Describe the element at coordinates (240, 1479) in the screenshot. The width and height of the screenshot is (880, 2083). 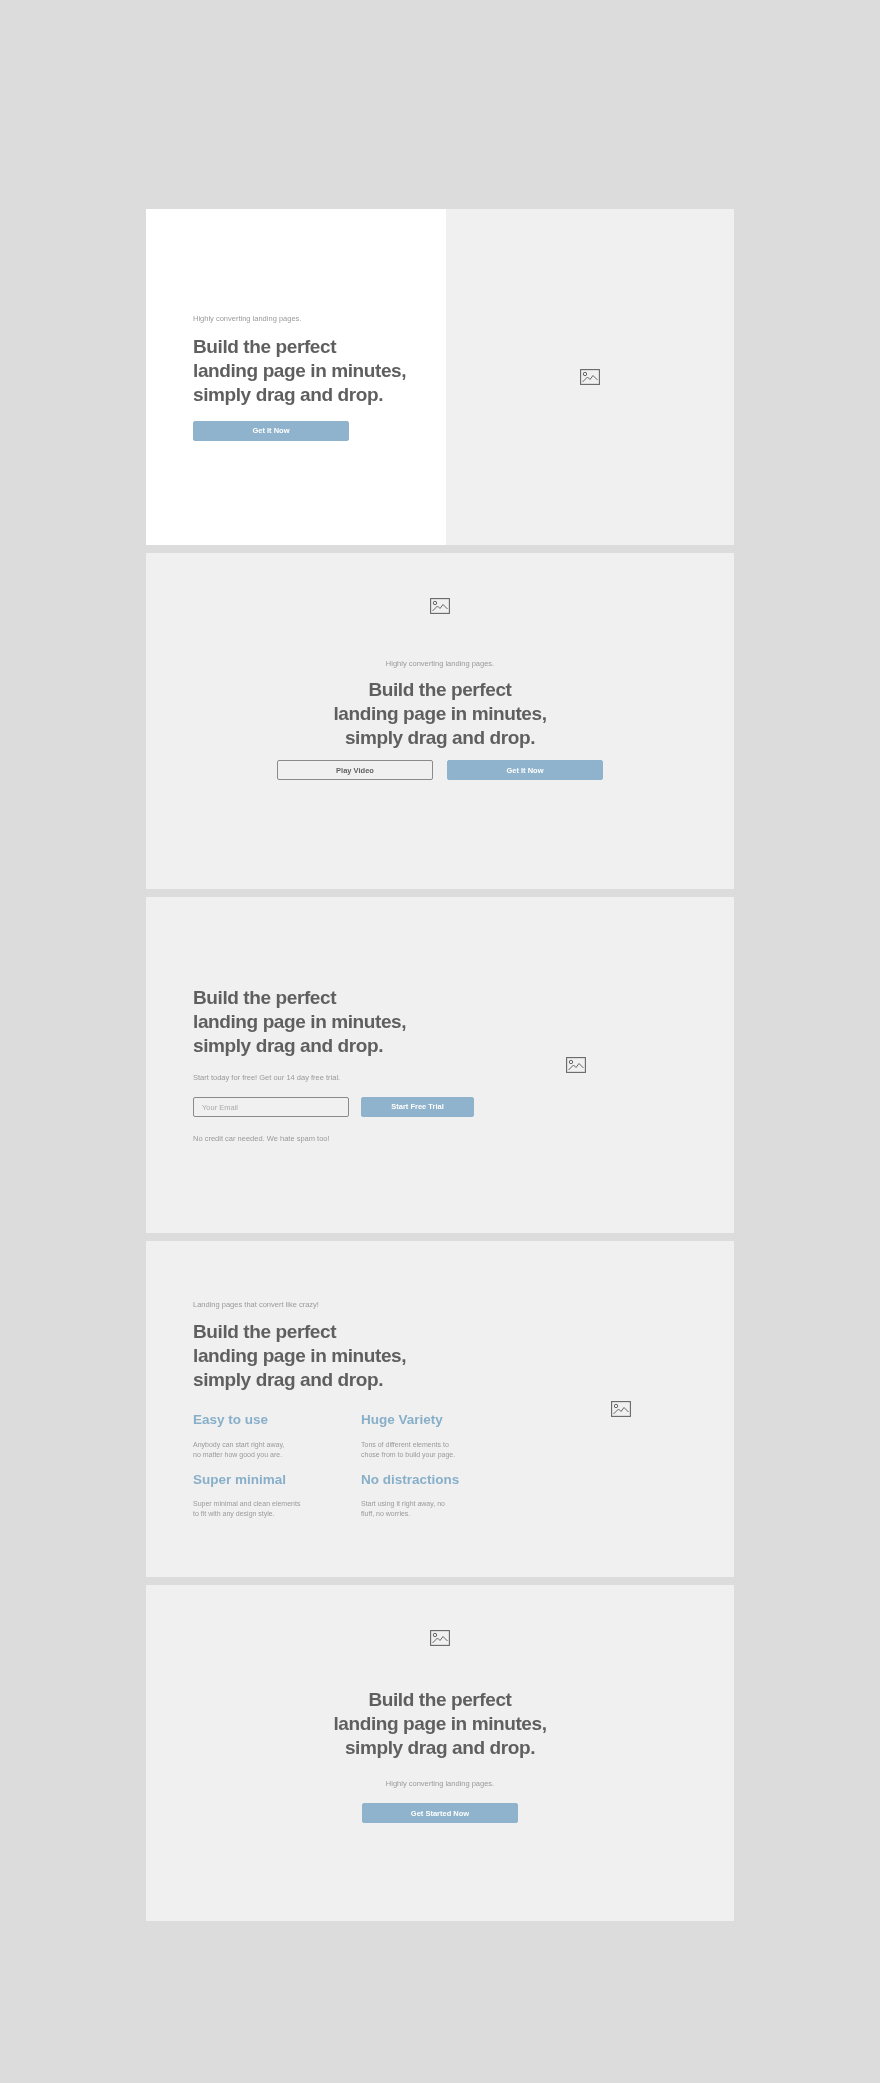
I see `feature-title: Super minimal` at that location.